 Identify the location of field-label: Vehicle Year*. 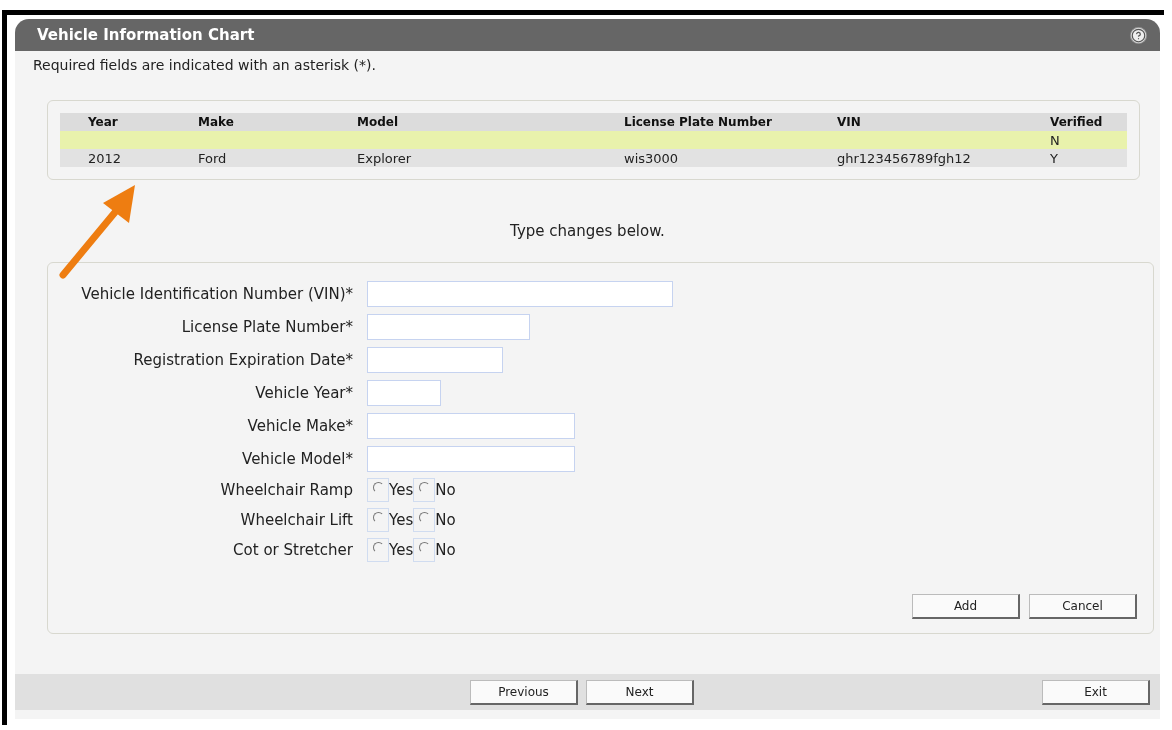
(303, 392).